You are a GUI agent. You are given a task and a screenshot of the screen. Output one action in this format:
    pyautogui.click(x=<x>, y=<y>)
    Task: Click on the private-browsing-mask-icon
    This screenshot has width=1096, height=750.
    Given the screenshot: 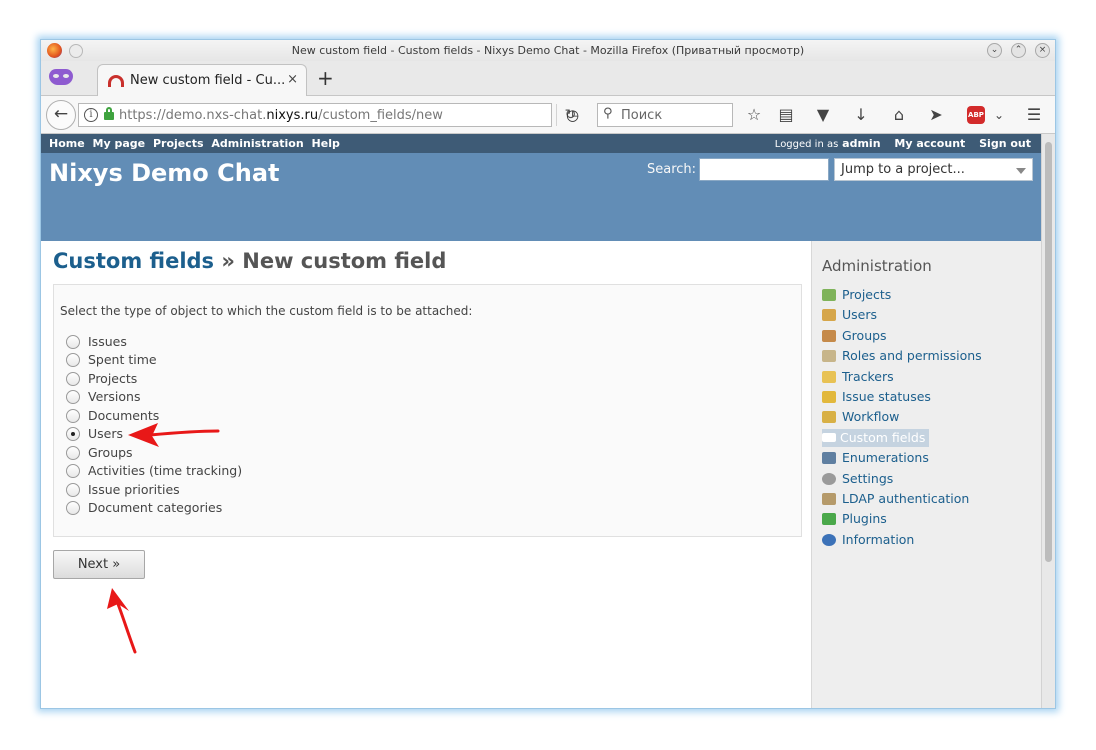 What is the action you would take?
    pyautogui.click(x=61, y=77)
    